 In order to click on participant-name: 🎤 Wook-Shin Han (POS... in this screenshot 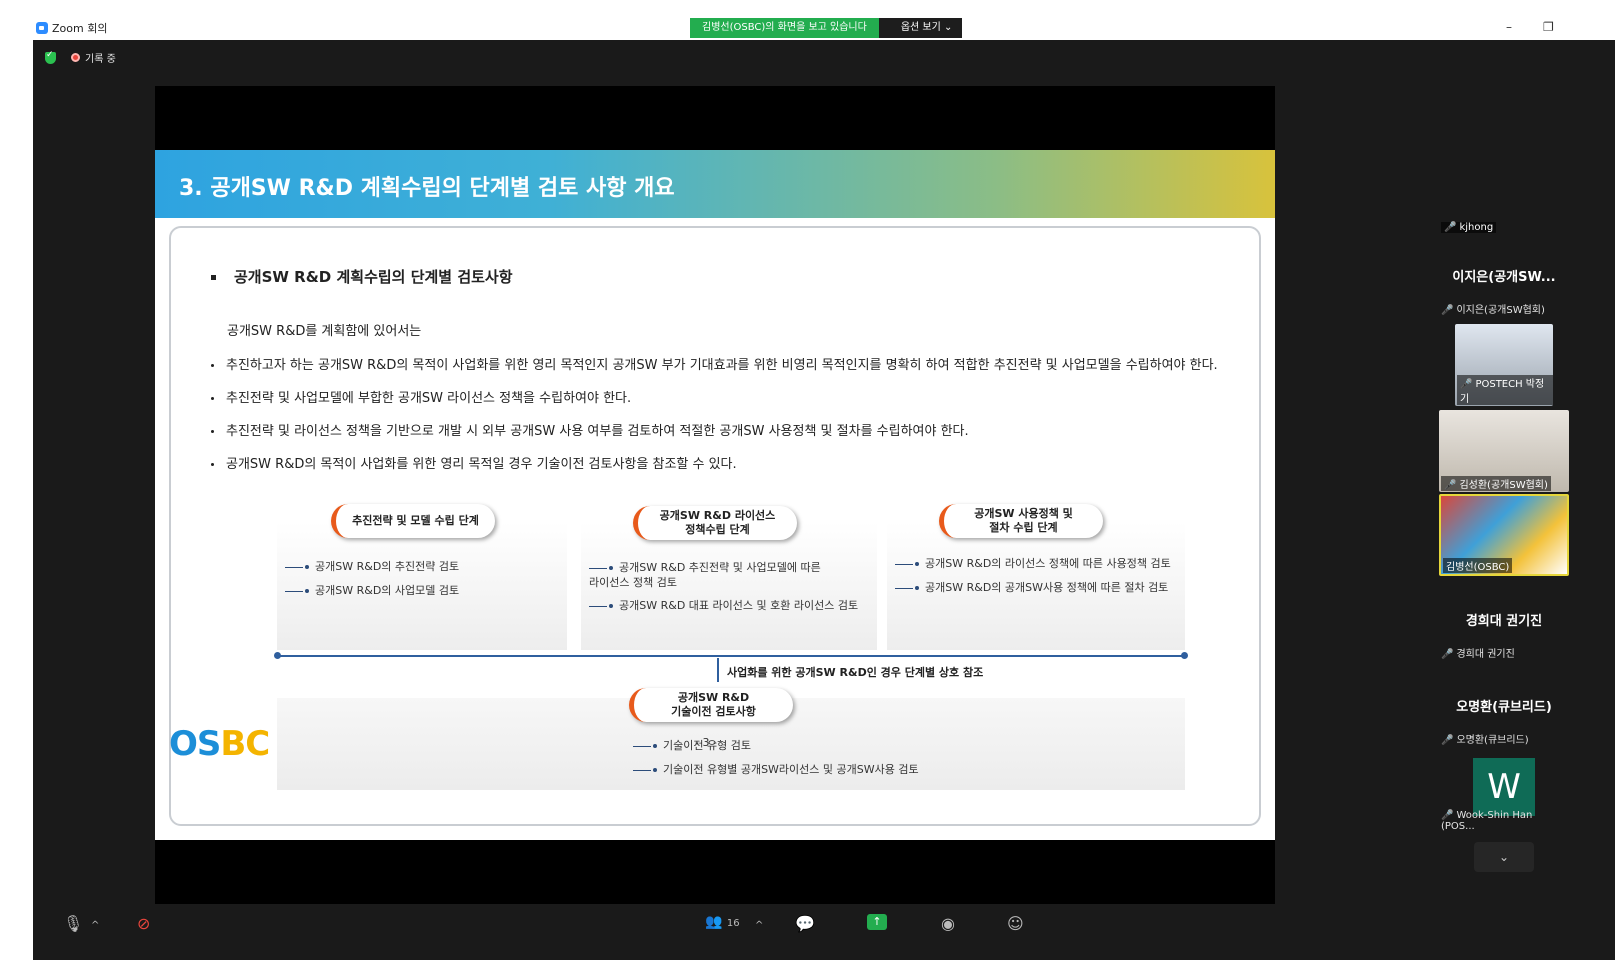, I will do `click(1505, 821)`.